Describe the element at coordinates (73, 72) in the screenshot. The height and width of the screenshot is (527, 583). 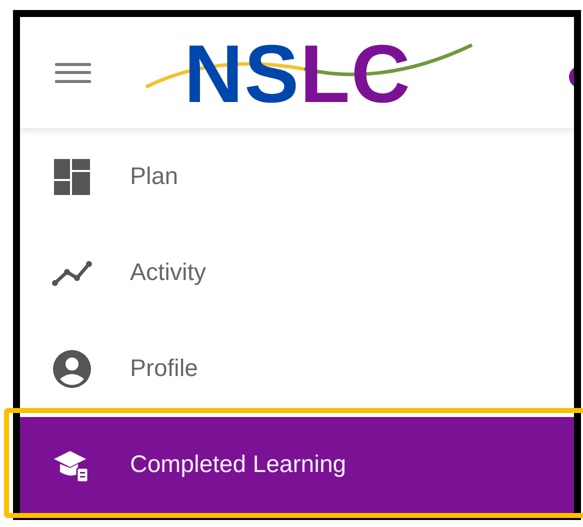
I see `menu-button` at that location.